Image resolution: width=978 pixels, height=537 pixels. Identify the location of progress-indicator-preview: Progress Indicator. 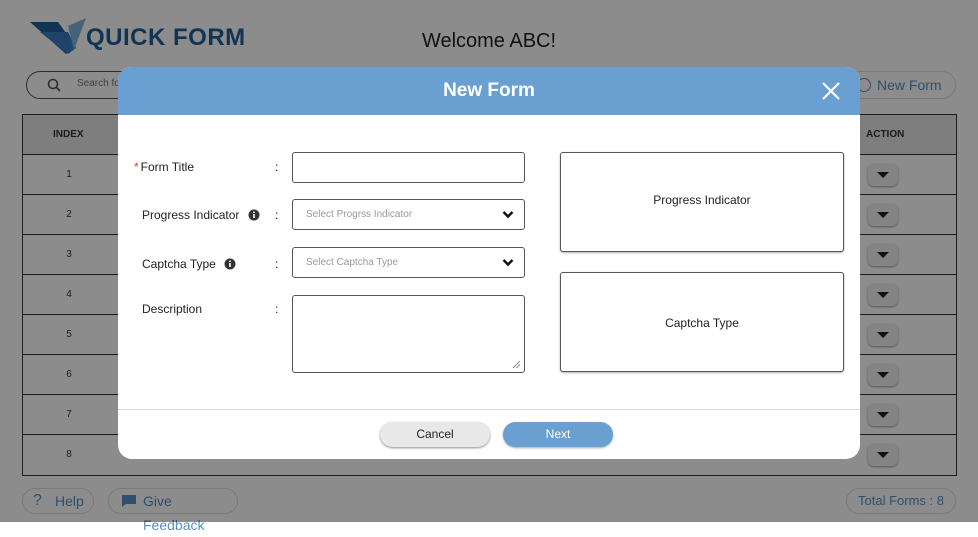
(702, 202).